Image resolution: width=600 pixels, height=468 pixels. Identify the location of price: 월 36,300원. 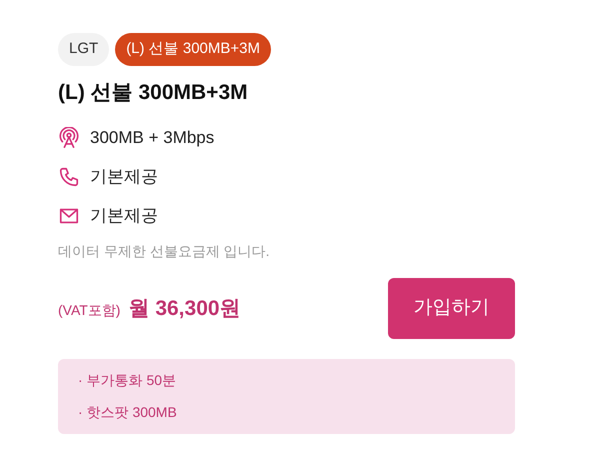
(184, 309).